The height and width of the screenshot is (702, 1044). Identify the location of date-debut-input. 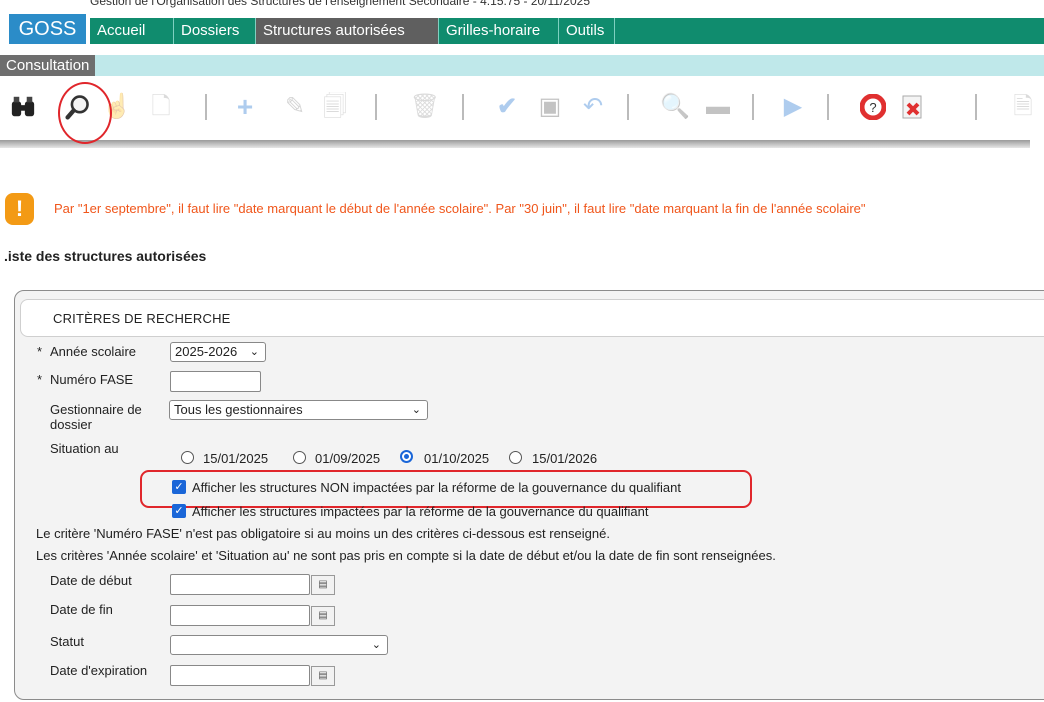
(240, 584).